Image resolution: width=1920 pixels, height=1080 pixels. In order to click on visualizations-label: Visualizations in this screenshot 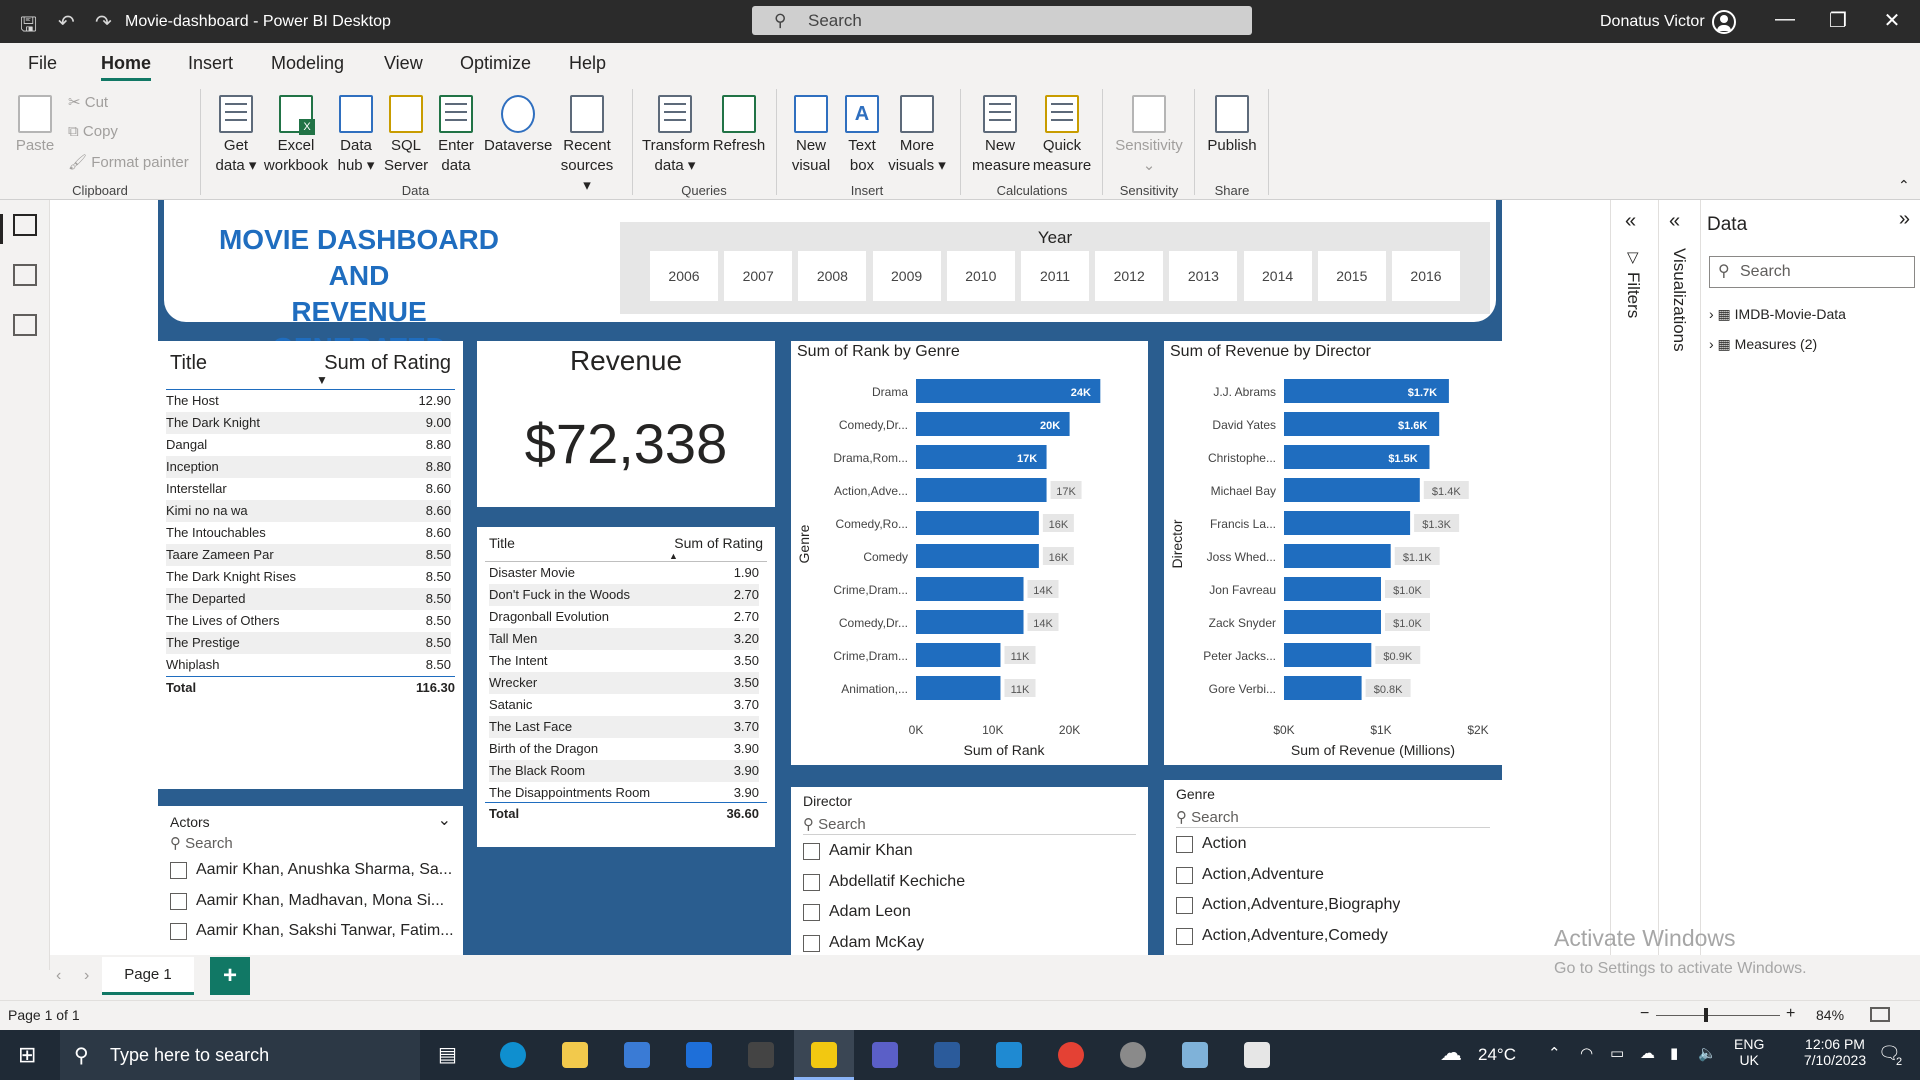, I will do `click(1679, 300)`.